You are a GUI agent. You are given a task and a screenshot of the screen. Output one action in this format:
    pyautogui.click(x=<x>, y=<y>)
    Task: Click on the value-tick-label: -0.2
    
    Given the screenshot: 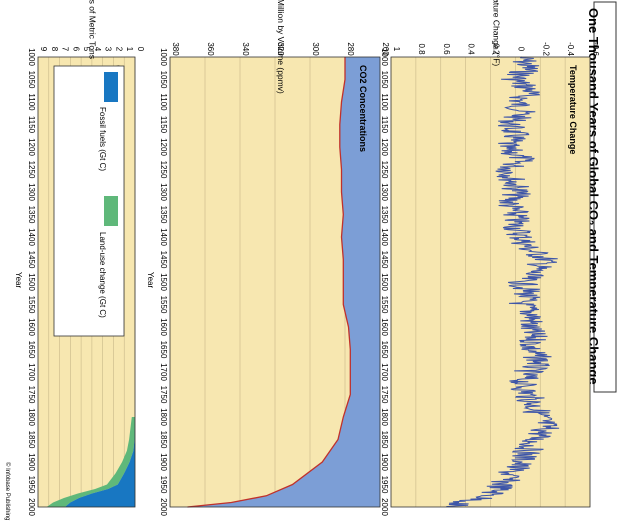 What is the action you would take?
    pyautogui.click(x=545, y=49)
    